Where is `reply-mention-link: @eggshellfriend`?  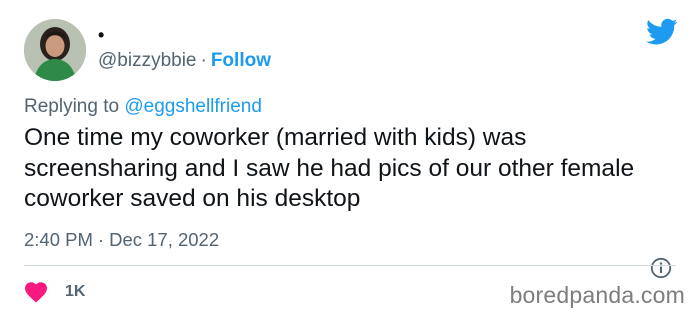
reply-mention-link: @eggshellfriend is located at coordinates (193, 106).